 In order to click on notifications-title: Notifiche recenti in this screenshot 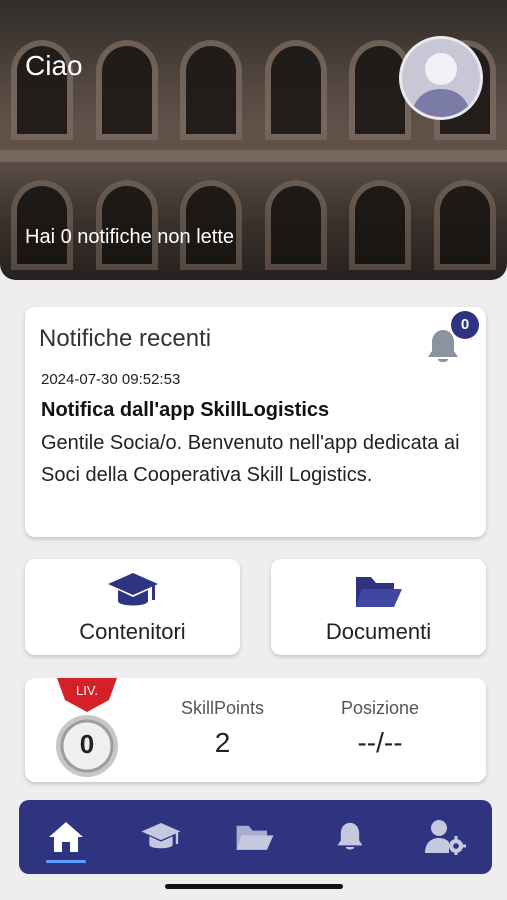, I will do `click(125, 338)`.